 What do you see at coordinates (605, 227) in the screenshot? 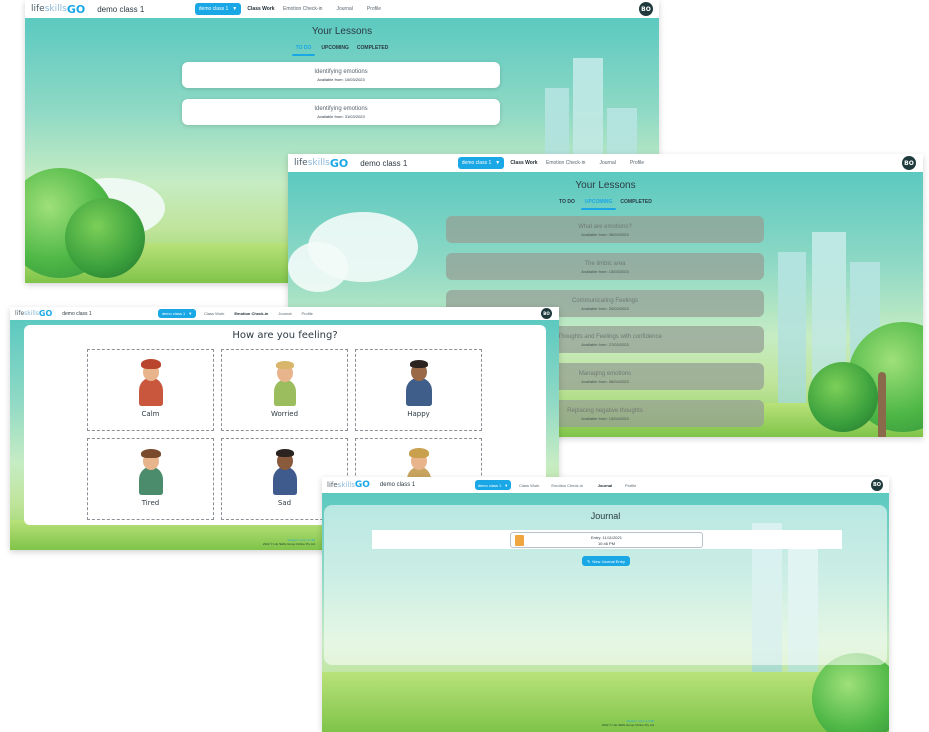
I see `lesson-name: What are emotions?` at bounding box center [605, 227].